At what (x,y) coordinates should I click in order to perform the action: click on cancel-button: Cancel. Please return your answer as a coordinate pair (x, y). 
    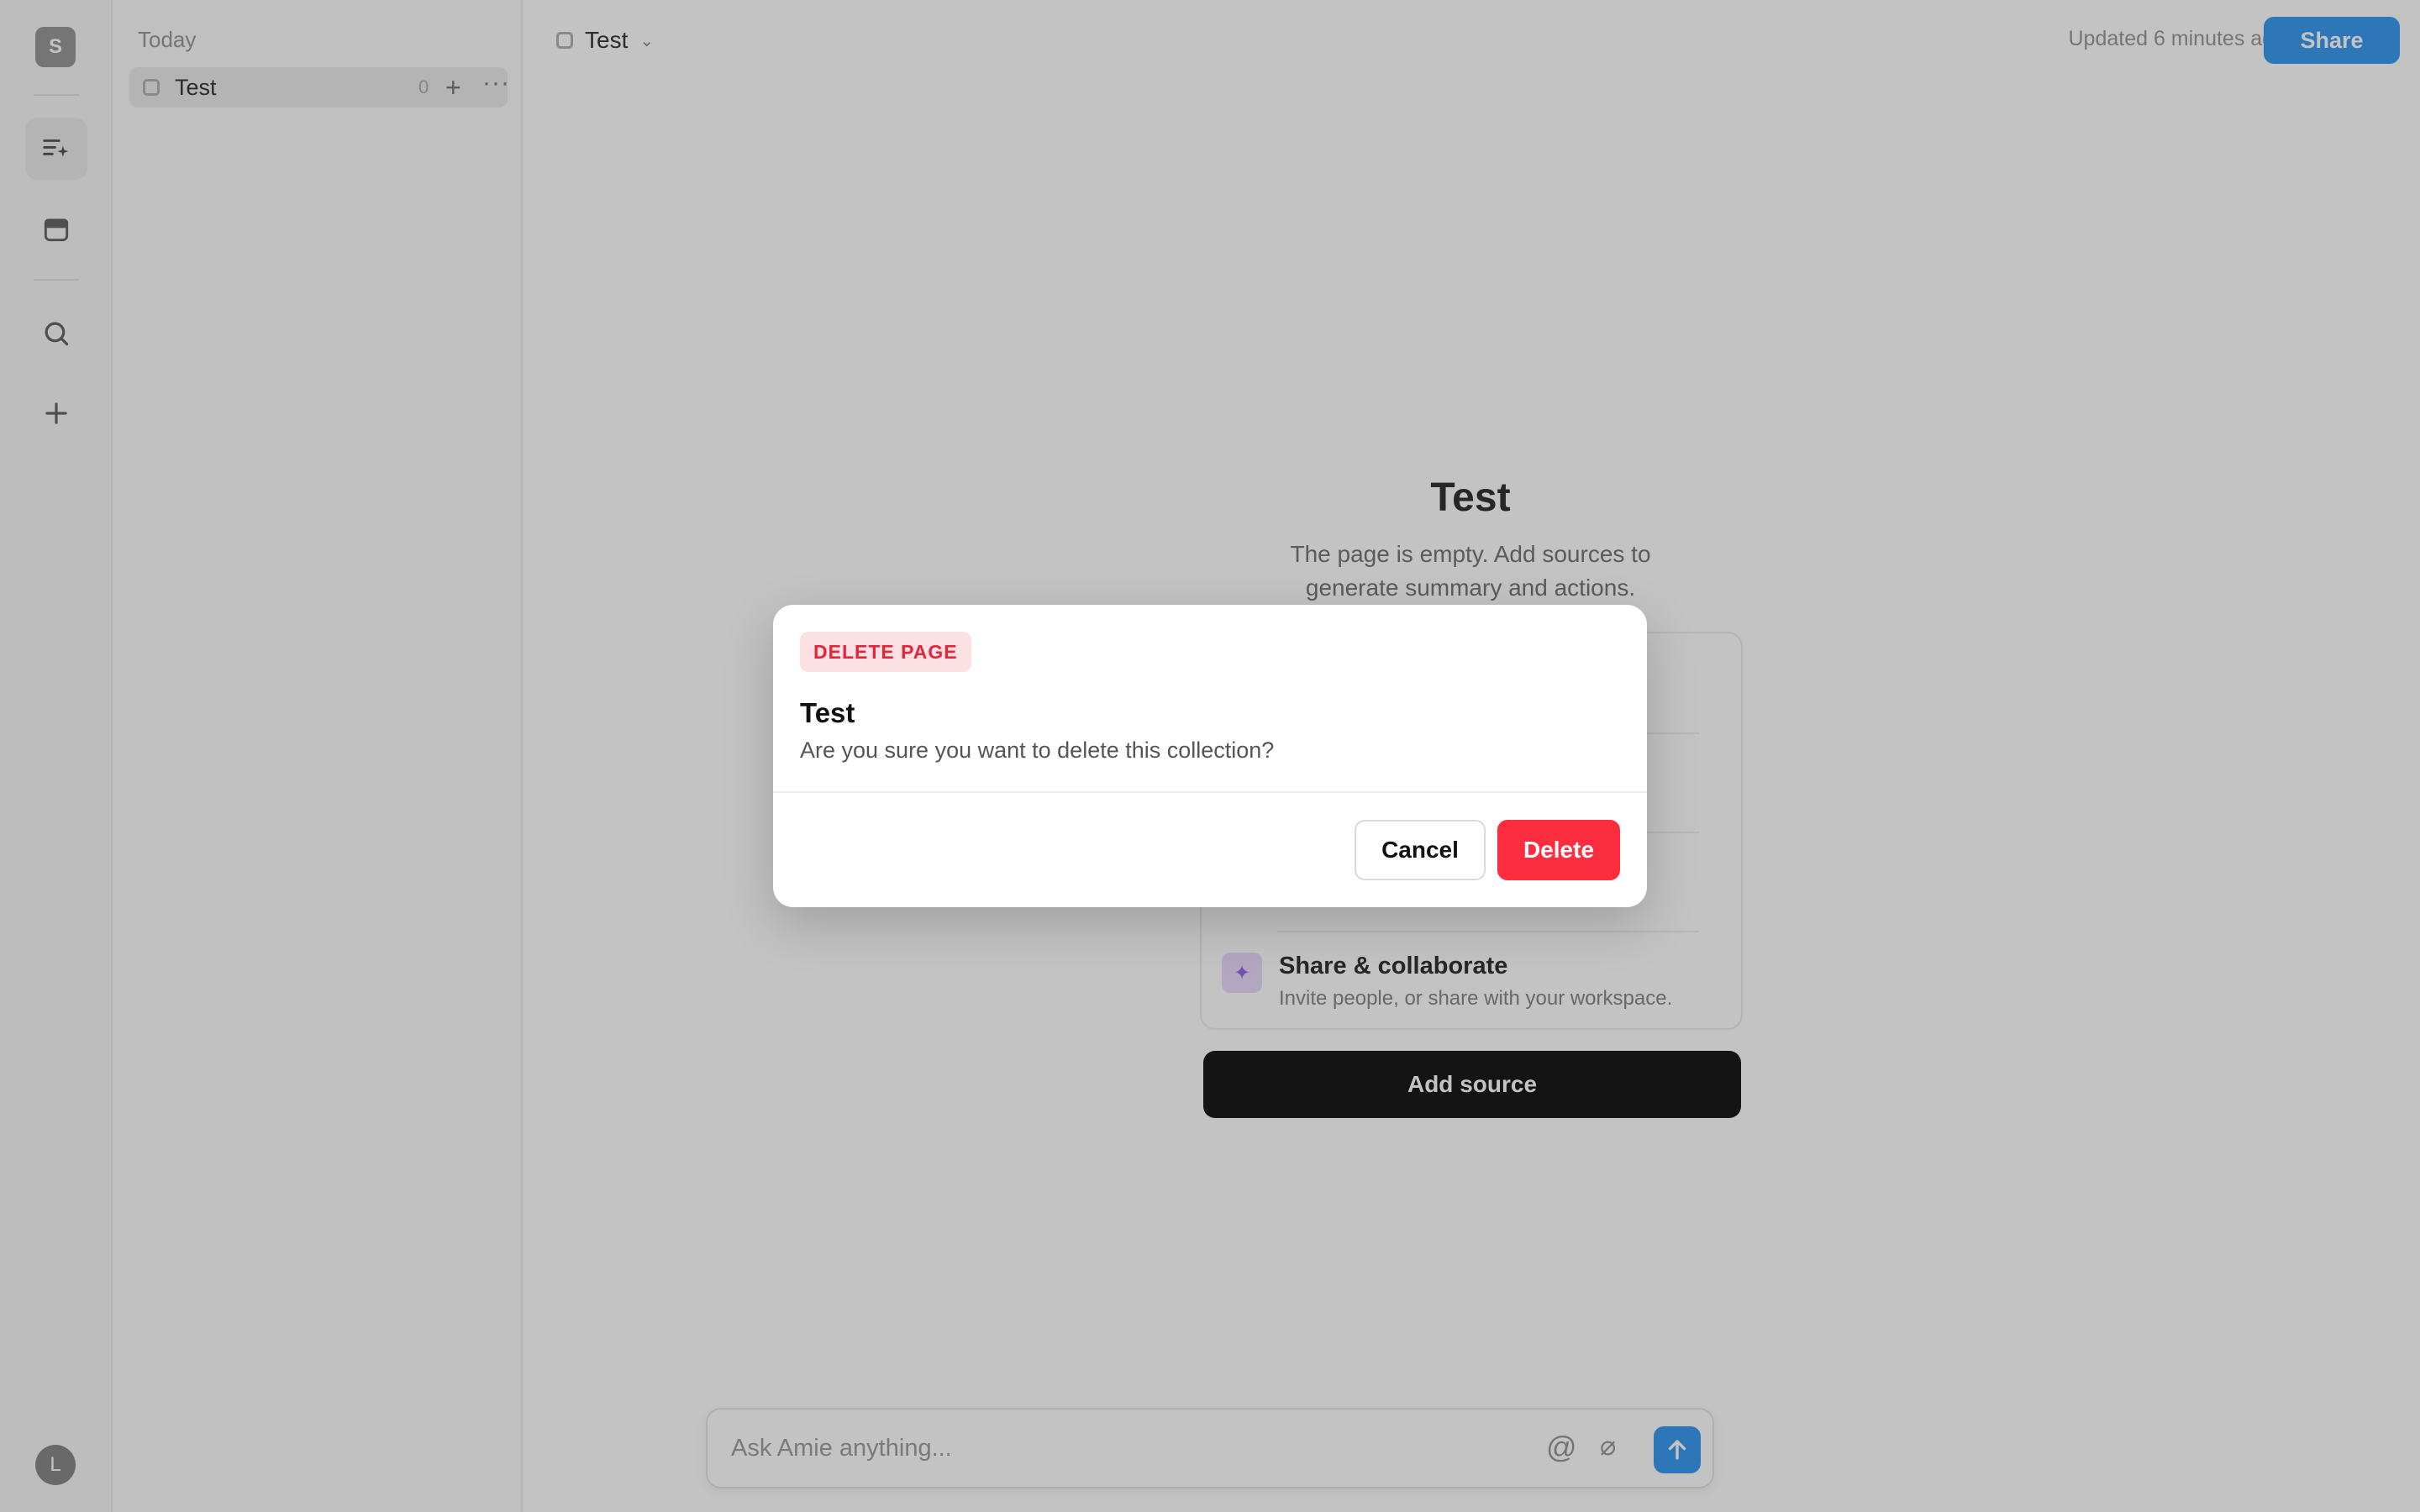
    Looking at the image, I should click on (1420, 850).